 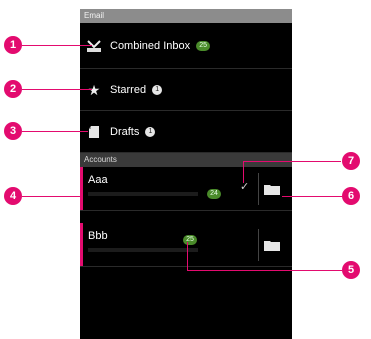 What do you see at coordinates (125, 131) in the screenshot?
I see `drafts-label: Drafts` at bounding box center [125, 131].